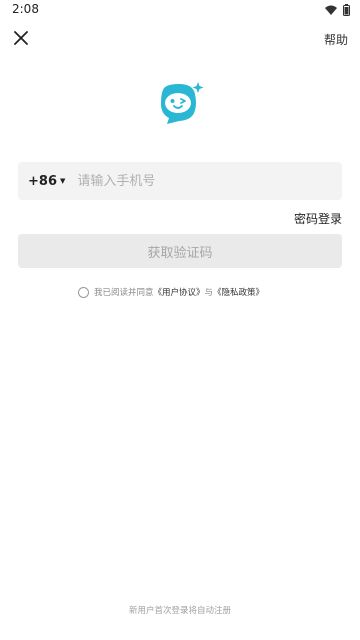 Image resolution: width=360 pixels, height=640 pixels. I want to click on country-code-label: +86, so click(42, 181).